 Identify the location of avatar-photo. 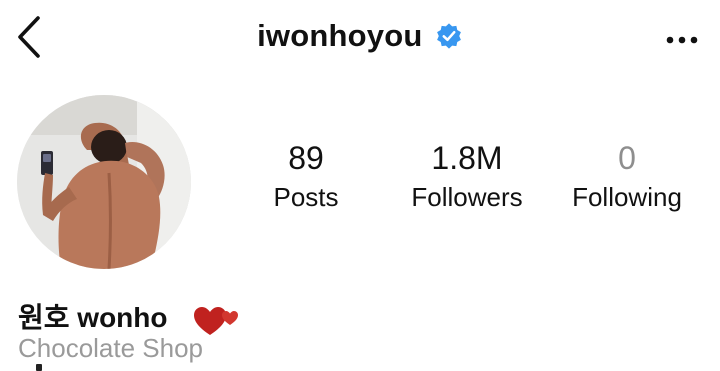
(104, 182).